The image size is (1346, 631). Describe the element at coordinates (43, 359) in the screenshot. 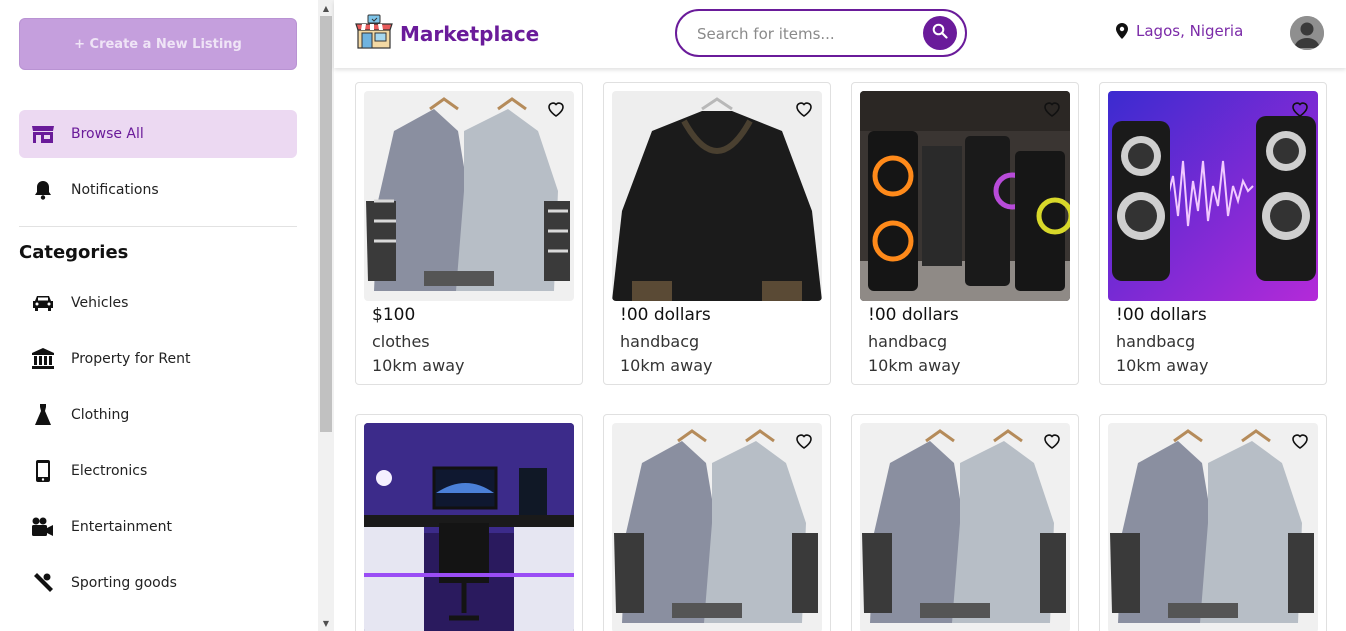

I see `building-icon` at that location.